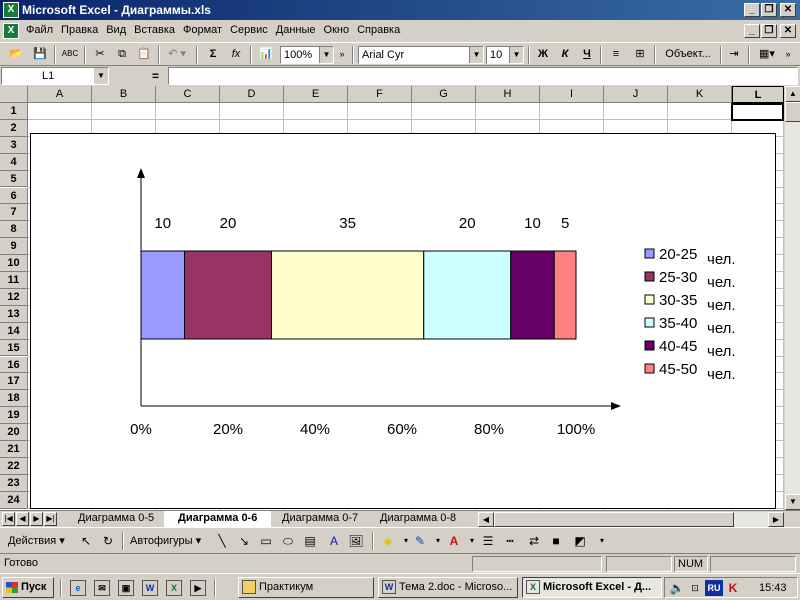 The height and width of the screenshot is (600, 800). Describe the element at coordinates (14, 348) in the screenshot. I see `row-header: 15` at that location.